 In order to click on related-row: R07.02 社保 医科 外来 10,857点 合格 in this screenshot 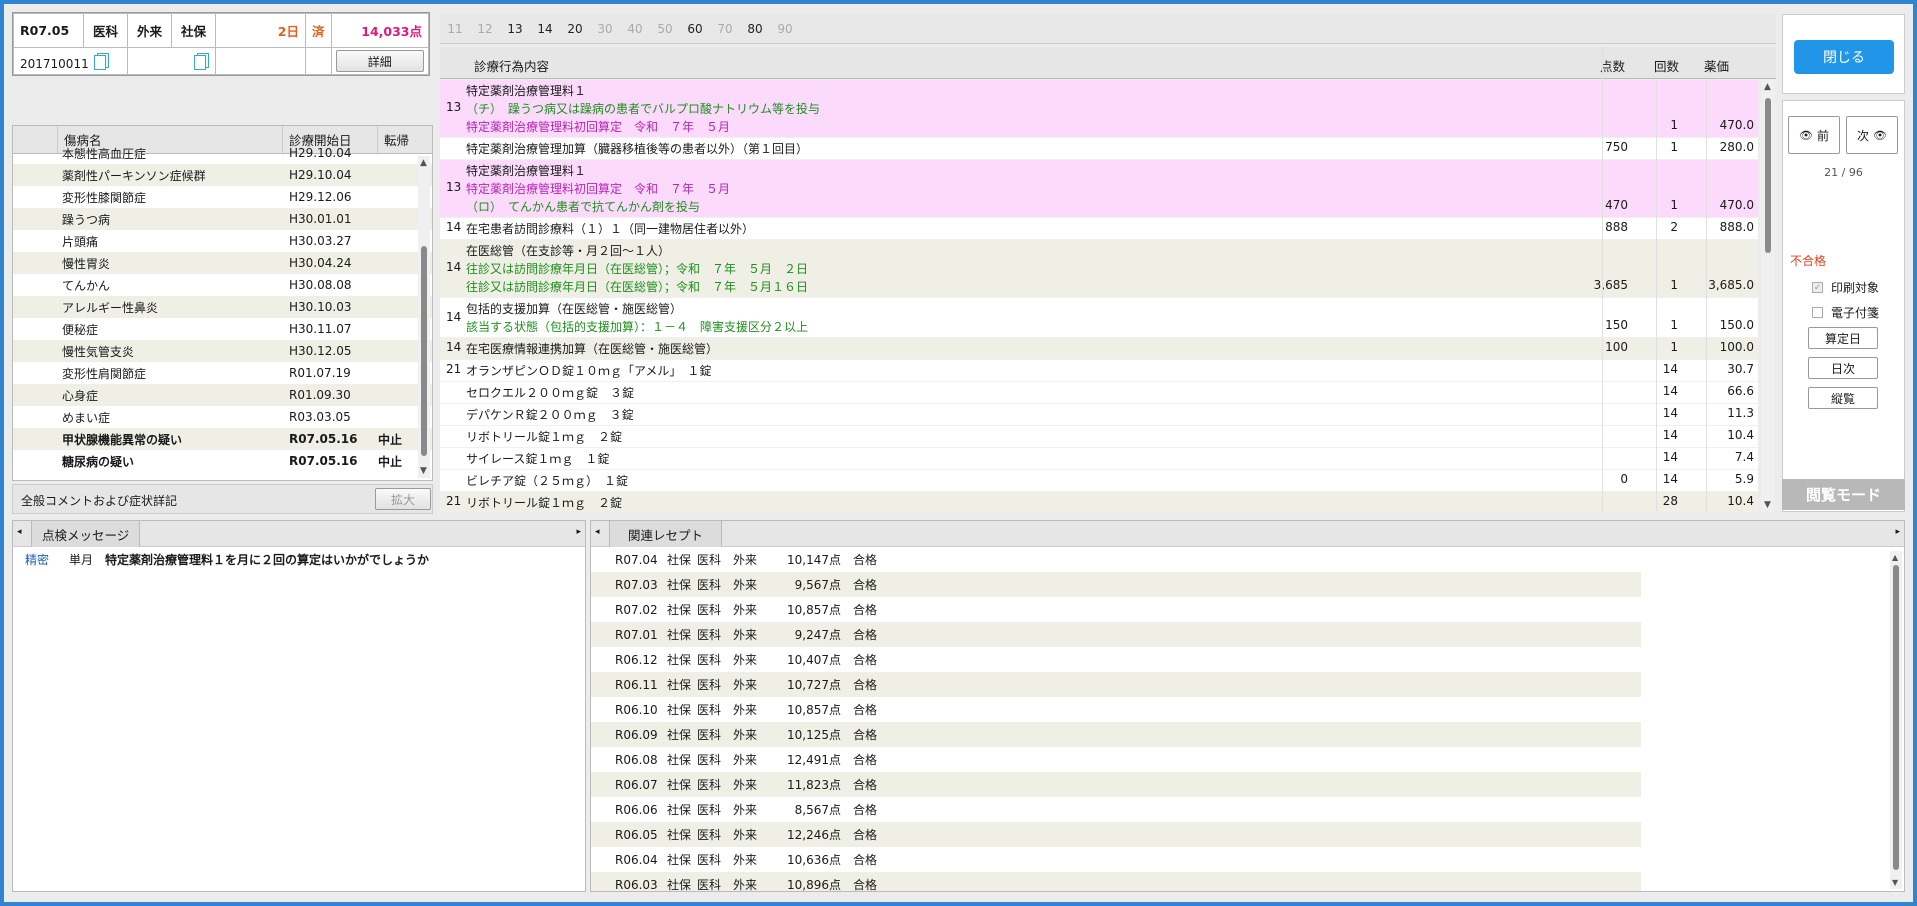, I will do `click(1116, 609)`.